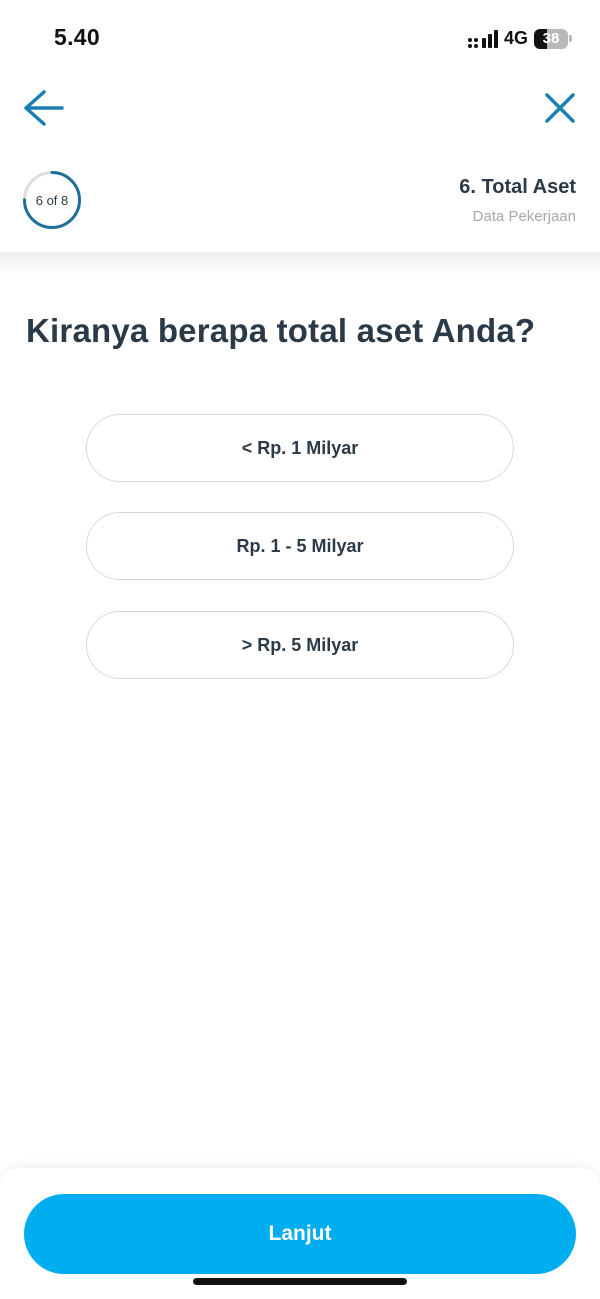 The image size is (600, 1299). What do you see at coordinates (300, 39) in the screenshot?
I see `status-bar: 5.40 4G 38` at bounding box center [300, 39].